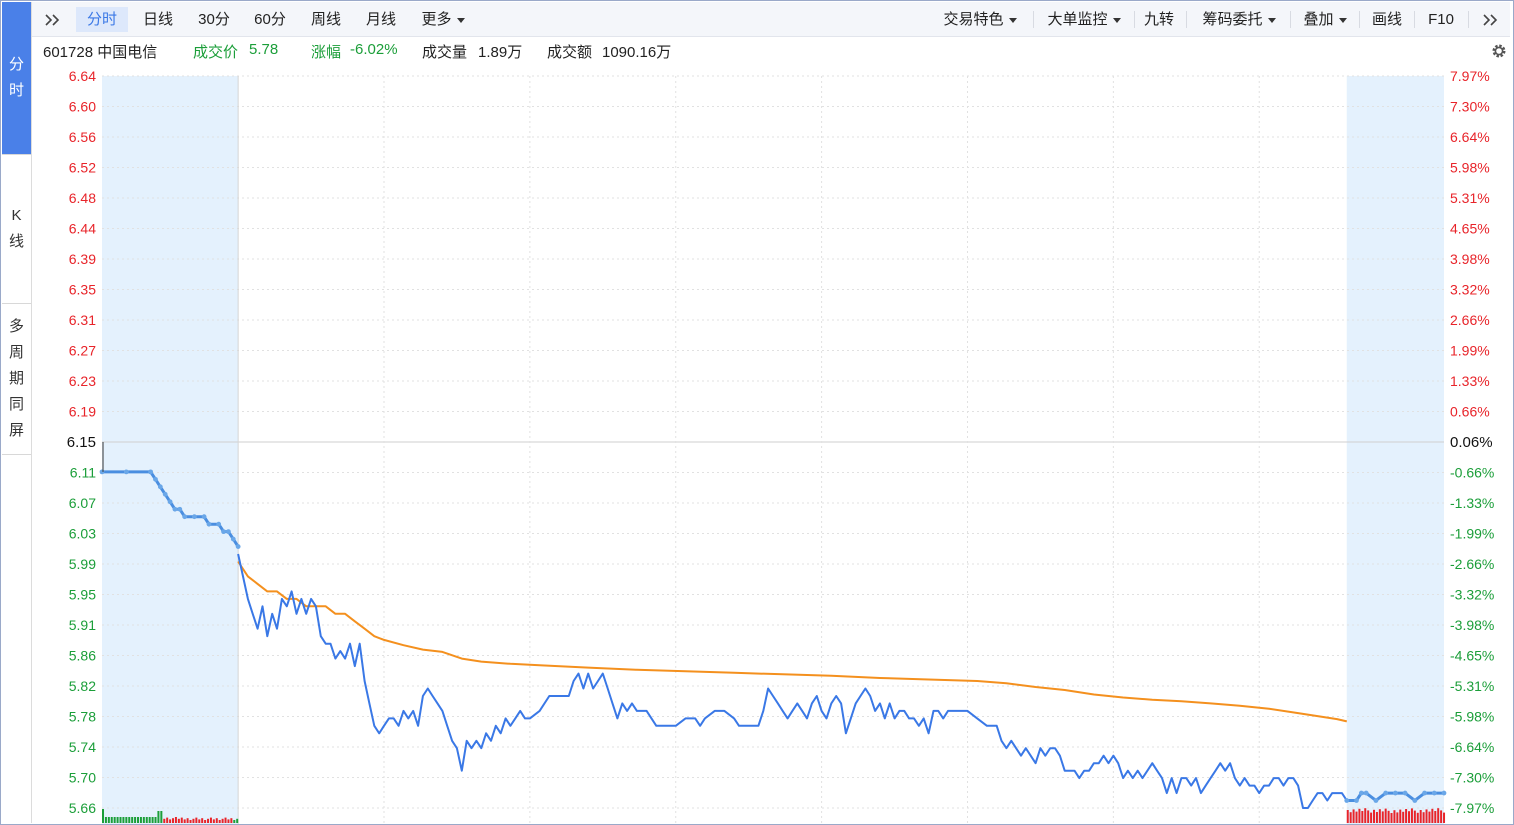 This screenshot has width=1514, height=825. Describe the element at coordinates (82, 107) in the screenshot. I see `y-left-tick-label: 6.60` at that location.